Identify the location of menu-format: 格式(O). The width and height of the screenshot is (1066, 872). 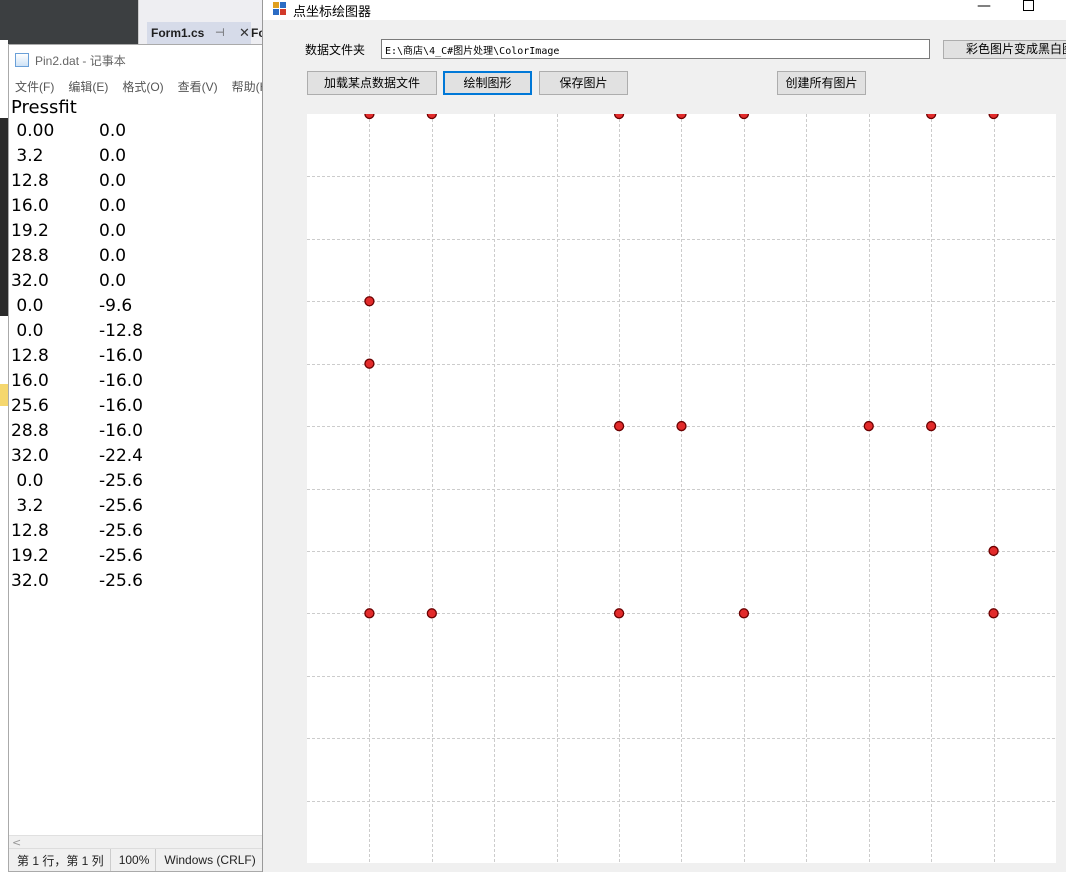
(142, 86).